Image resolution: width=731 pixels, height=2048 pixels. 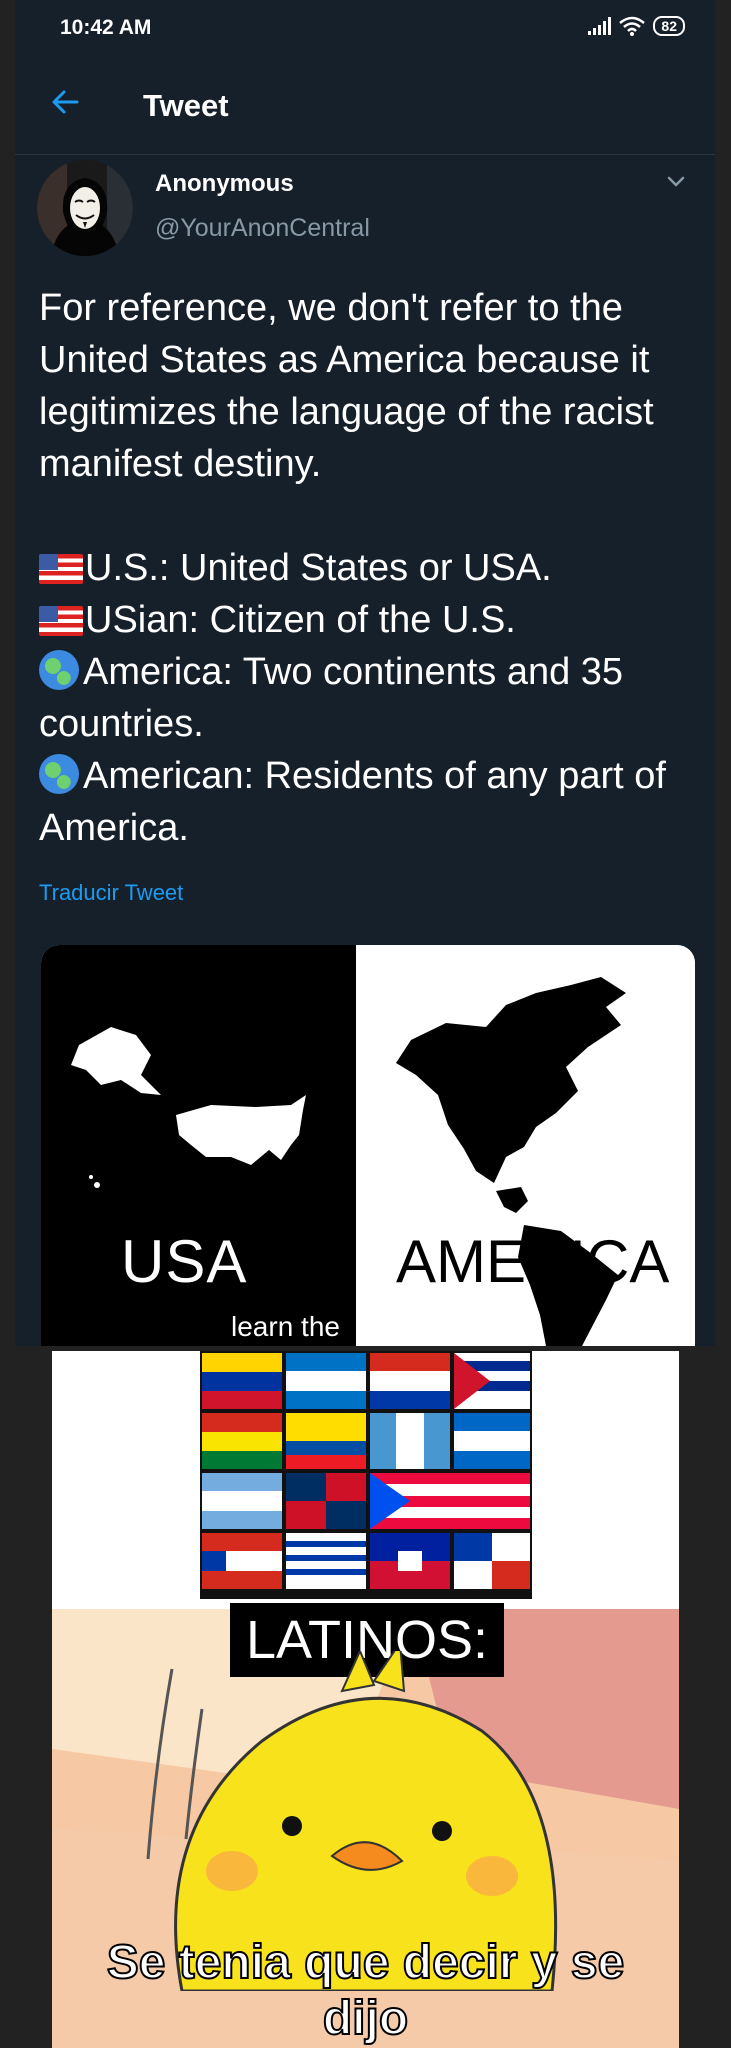 What do you see at coordinates (262, 228) in the screenshot?
I see `author-handle: @YourAnonCentral` at bounding box center [262, 228].